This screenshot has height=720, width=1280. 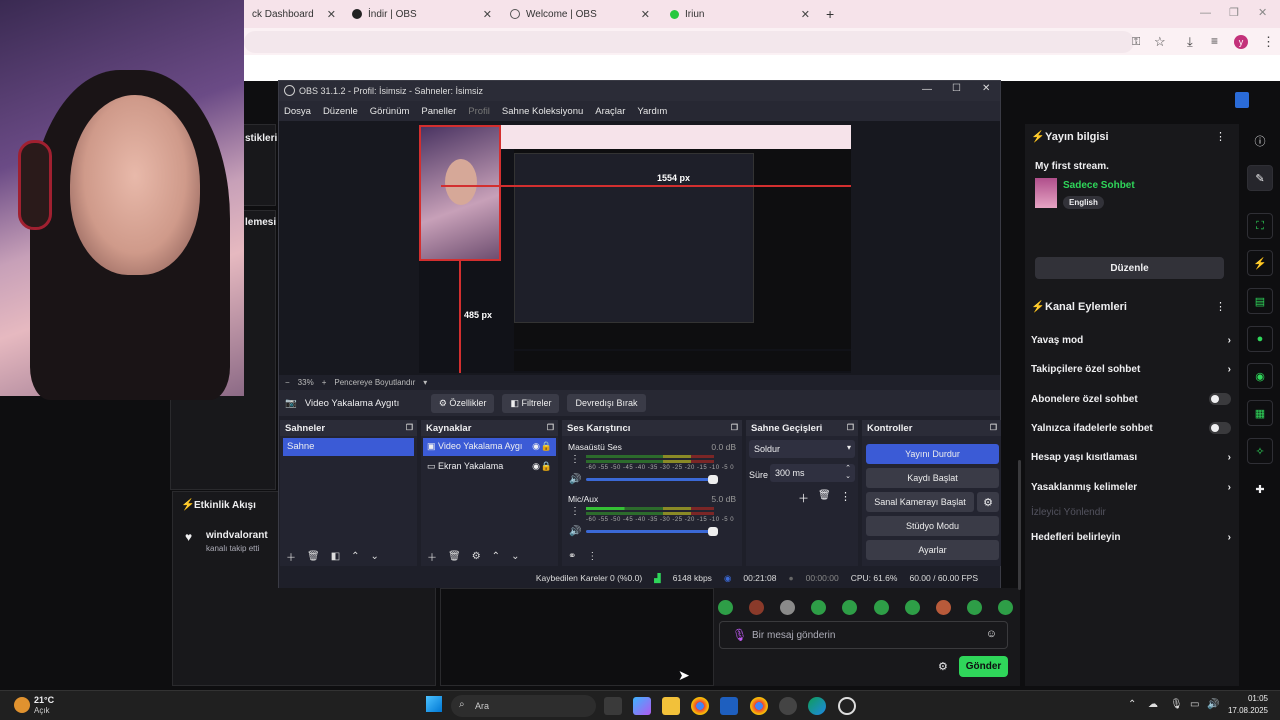 I want to click on menu-edit: Düzenle, so click(x=340, y=111).